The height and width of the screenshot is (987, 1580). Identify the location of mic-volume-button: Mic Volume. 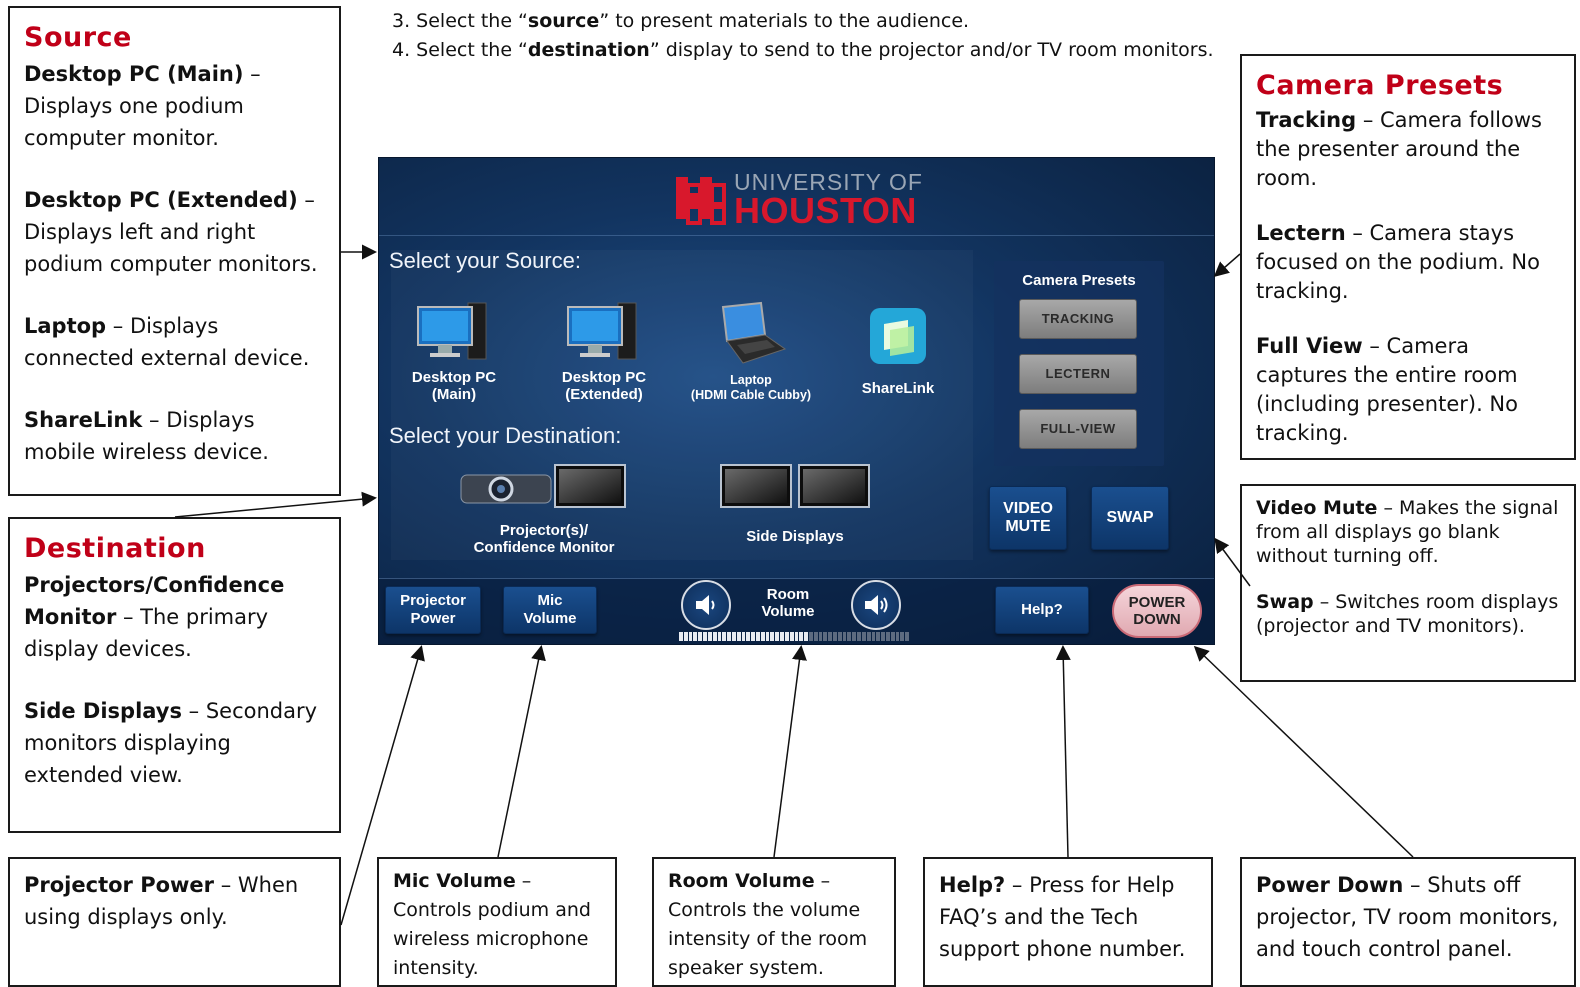
(550, 610).